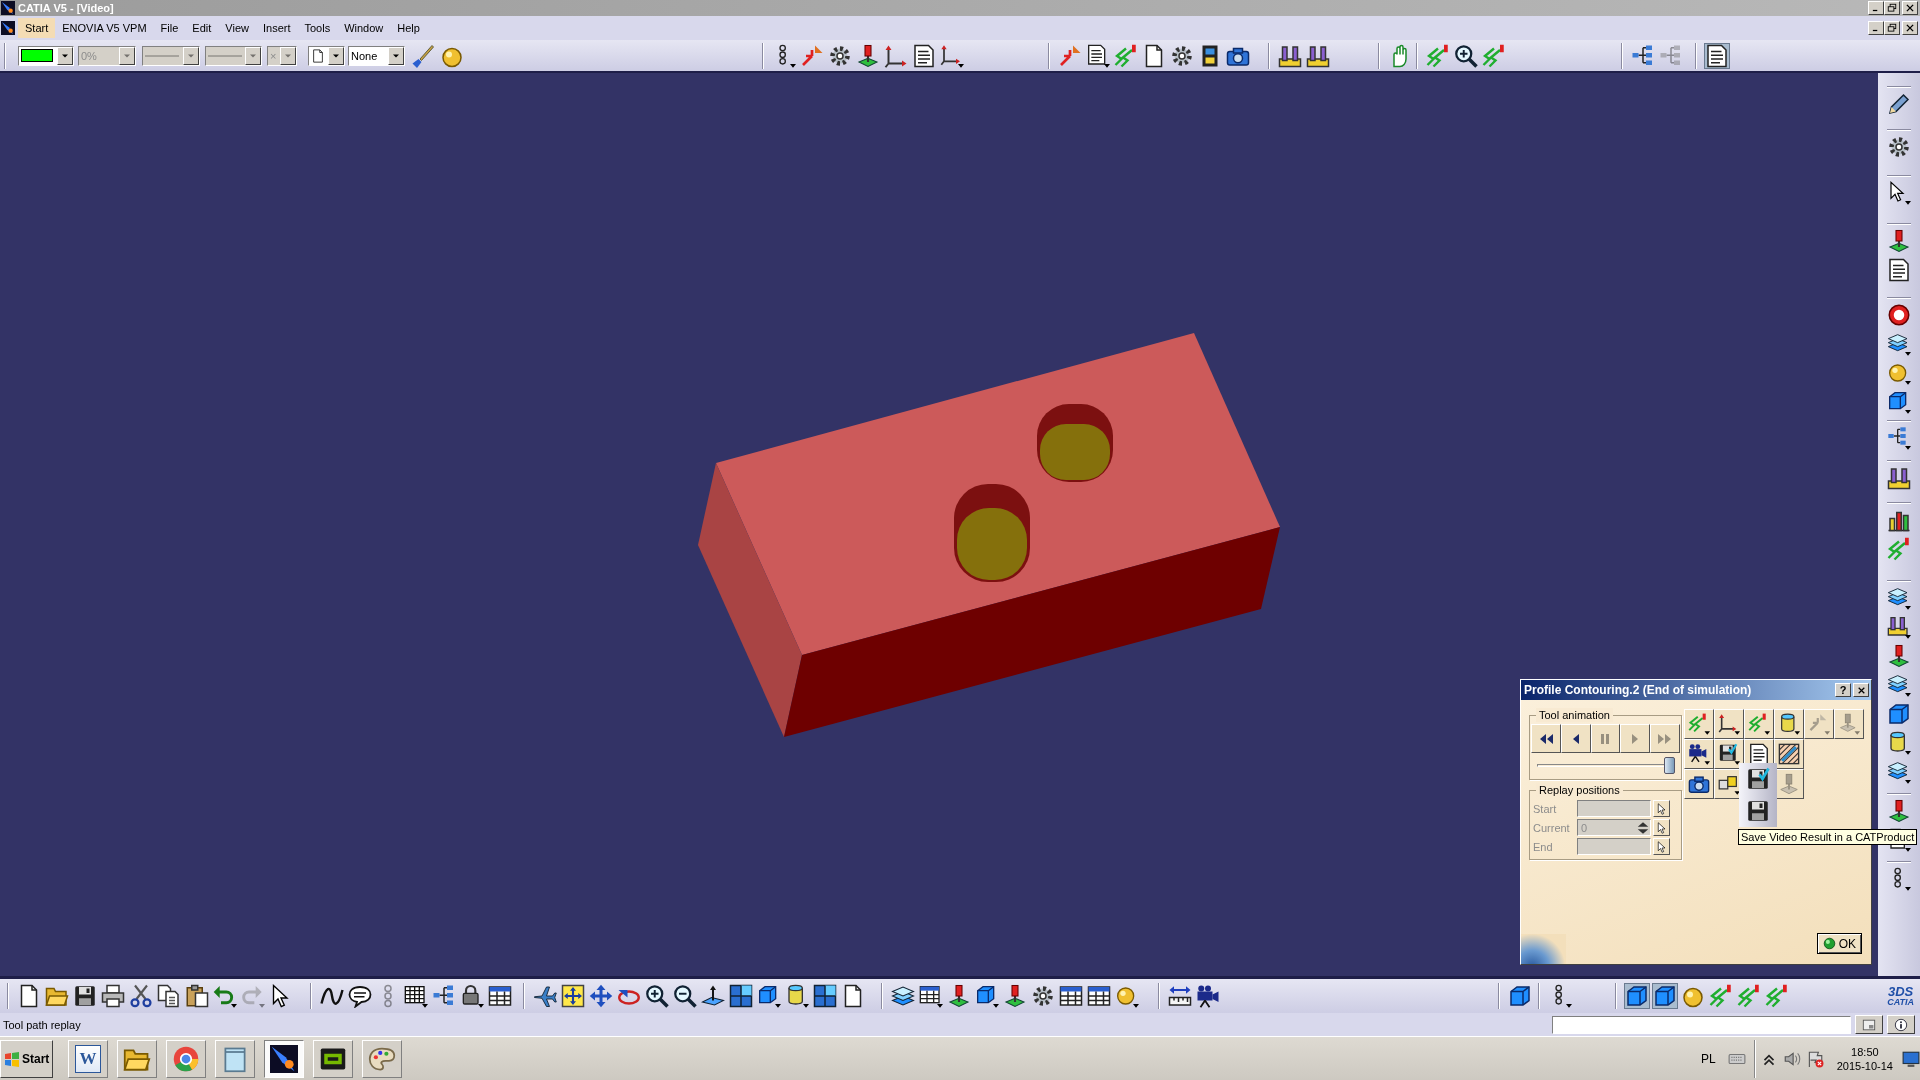  Describe the element at coordinates (317, 28) in the screenshot. I see `menu-item: Tools` at that location.